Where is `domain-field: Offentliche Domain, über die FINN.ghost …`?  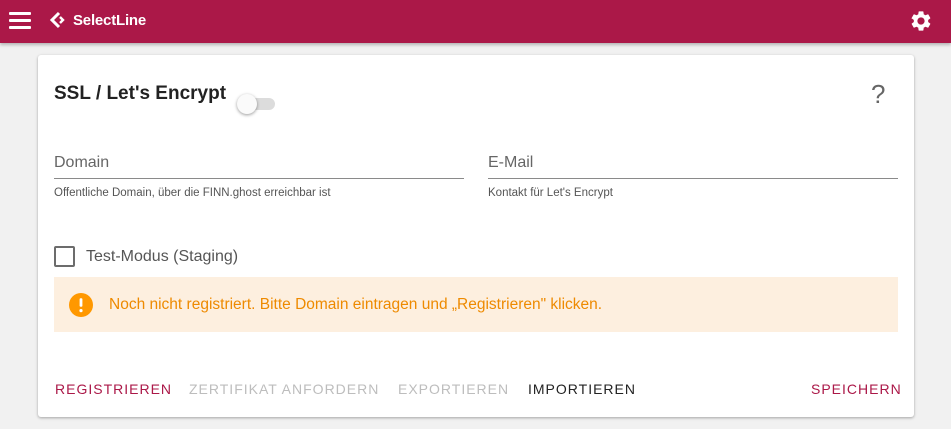
domain-field: Offentliche Domain, über die FINN.ghost … is located at coordinates (259, 175).